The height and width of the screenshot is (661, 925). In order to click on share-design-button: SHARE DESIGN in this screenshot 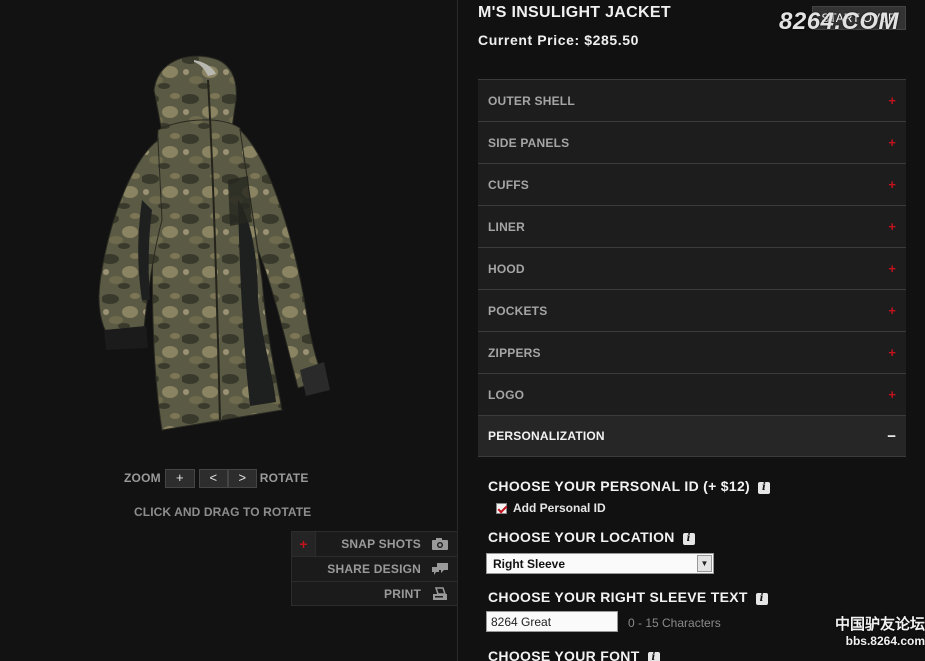, I will do `click(374, 568)`.